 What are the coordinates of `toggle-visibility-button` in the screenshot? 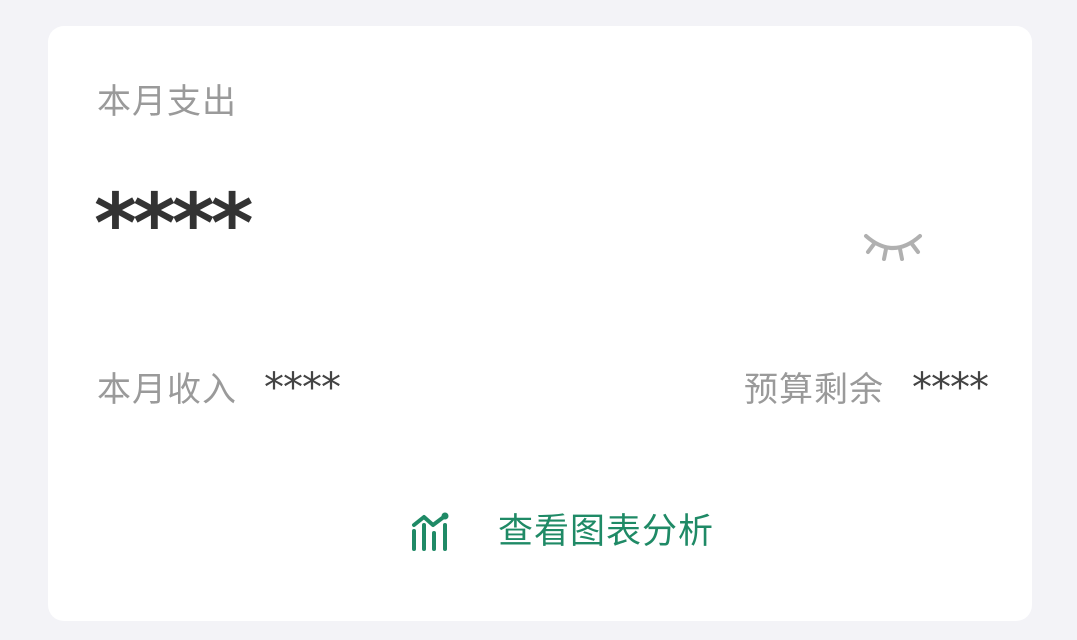 It's located at (893, 244).